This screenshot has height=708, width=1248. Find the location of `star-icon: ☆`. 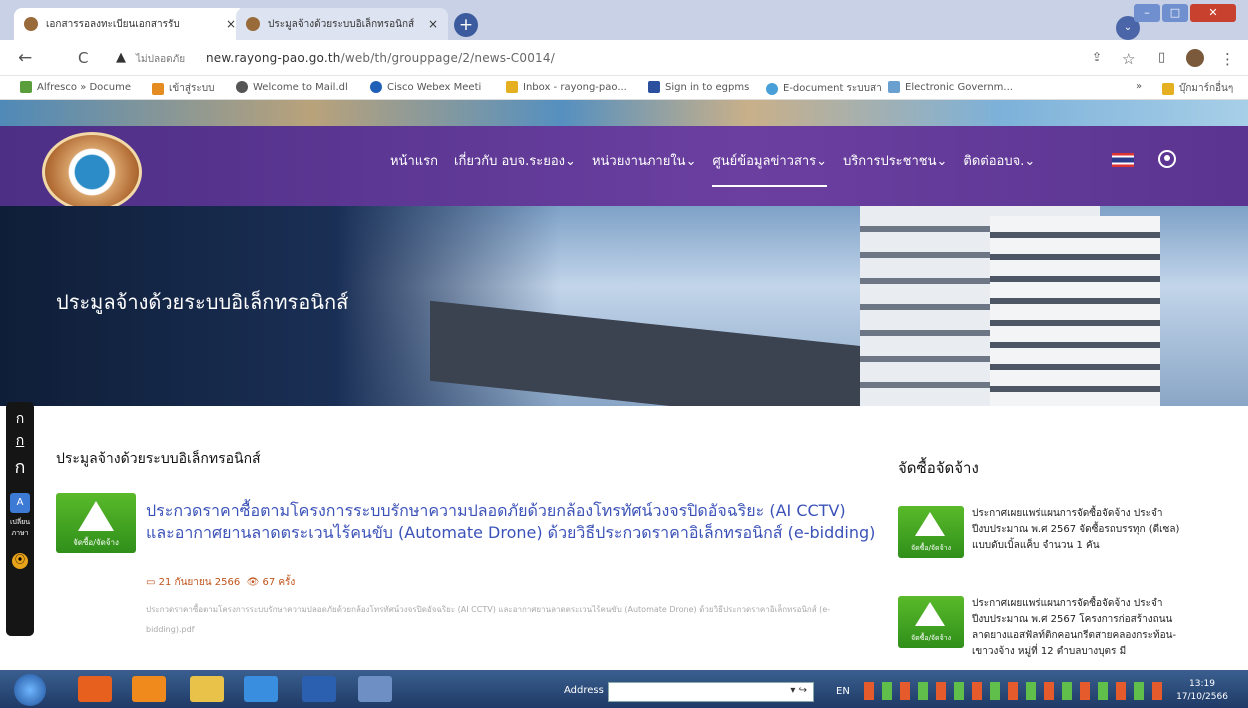

star-icon: ☆ is located at coordinates (1128, 59).